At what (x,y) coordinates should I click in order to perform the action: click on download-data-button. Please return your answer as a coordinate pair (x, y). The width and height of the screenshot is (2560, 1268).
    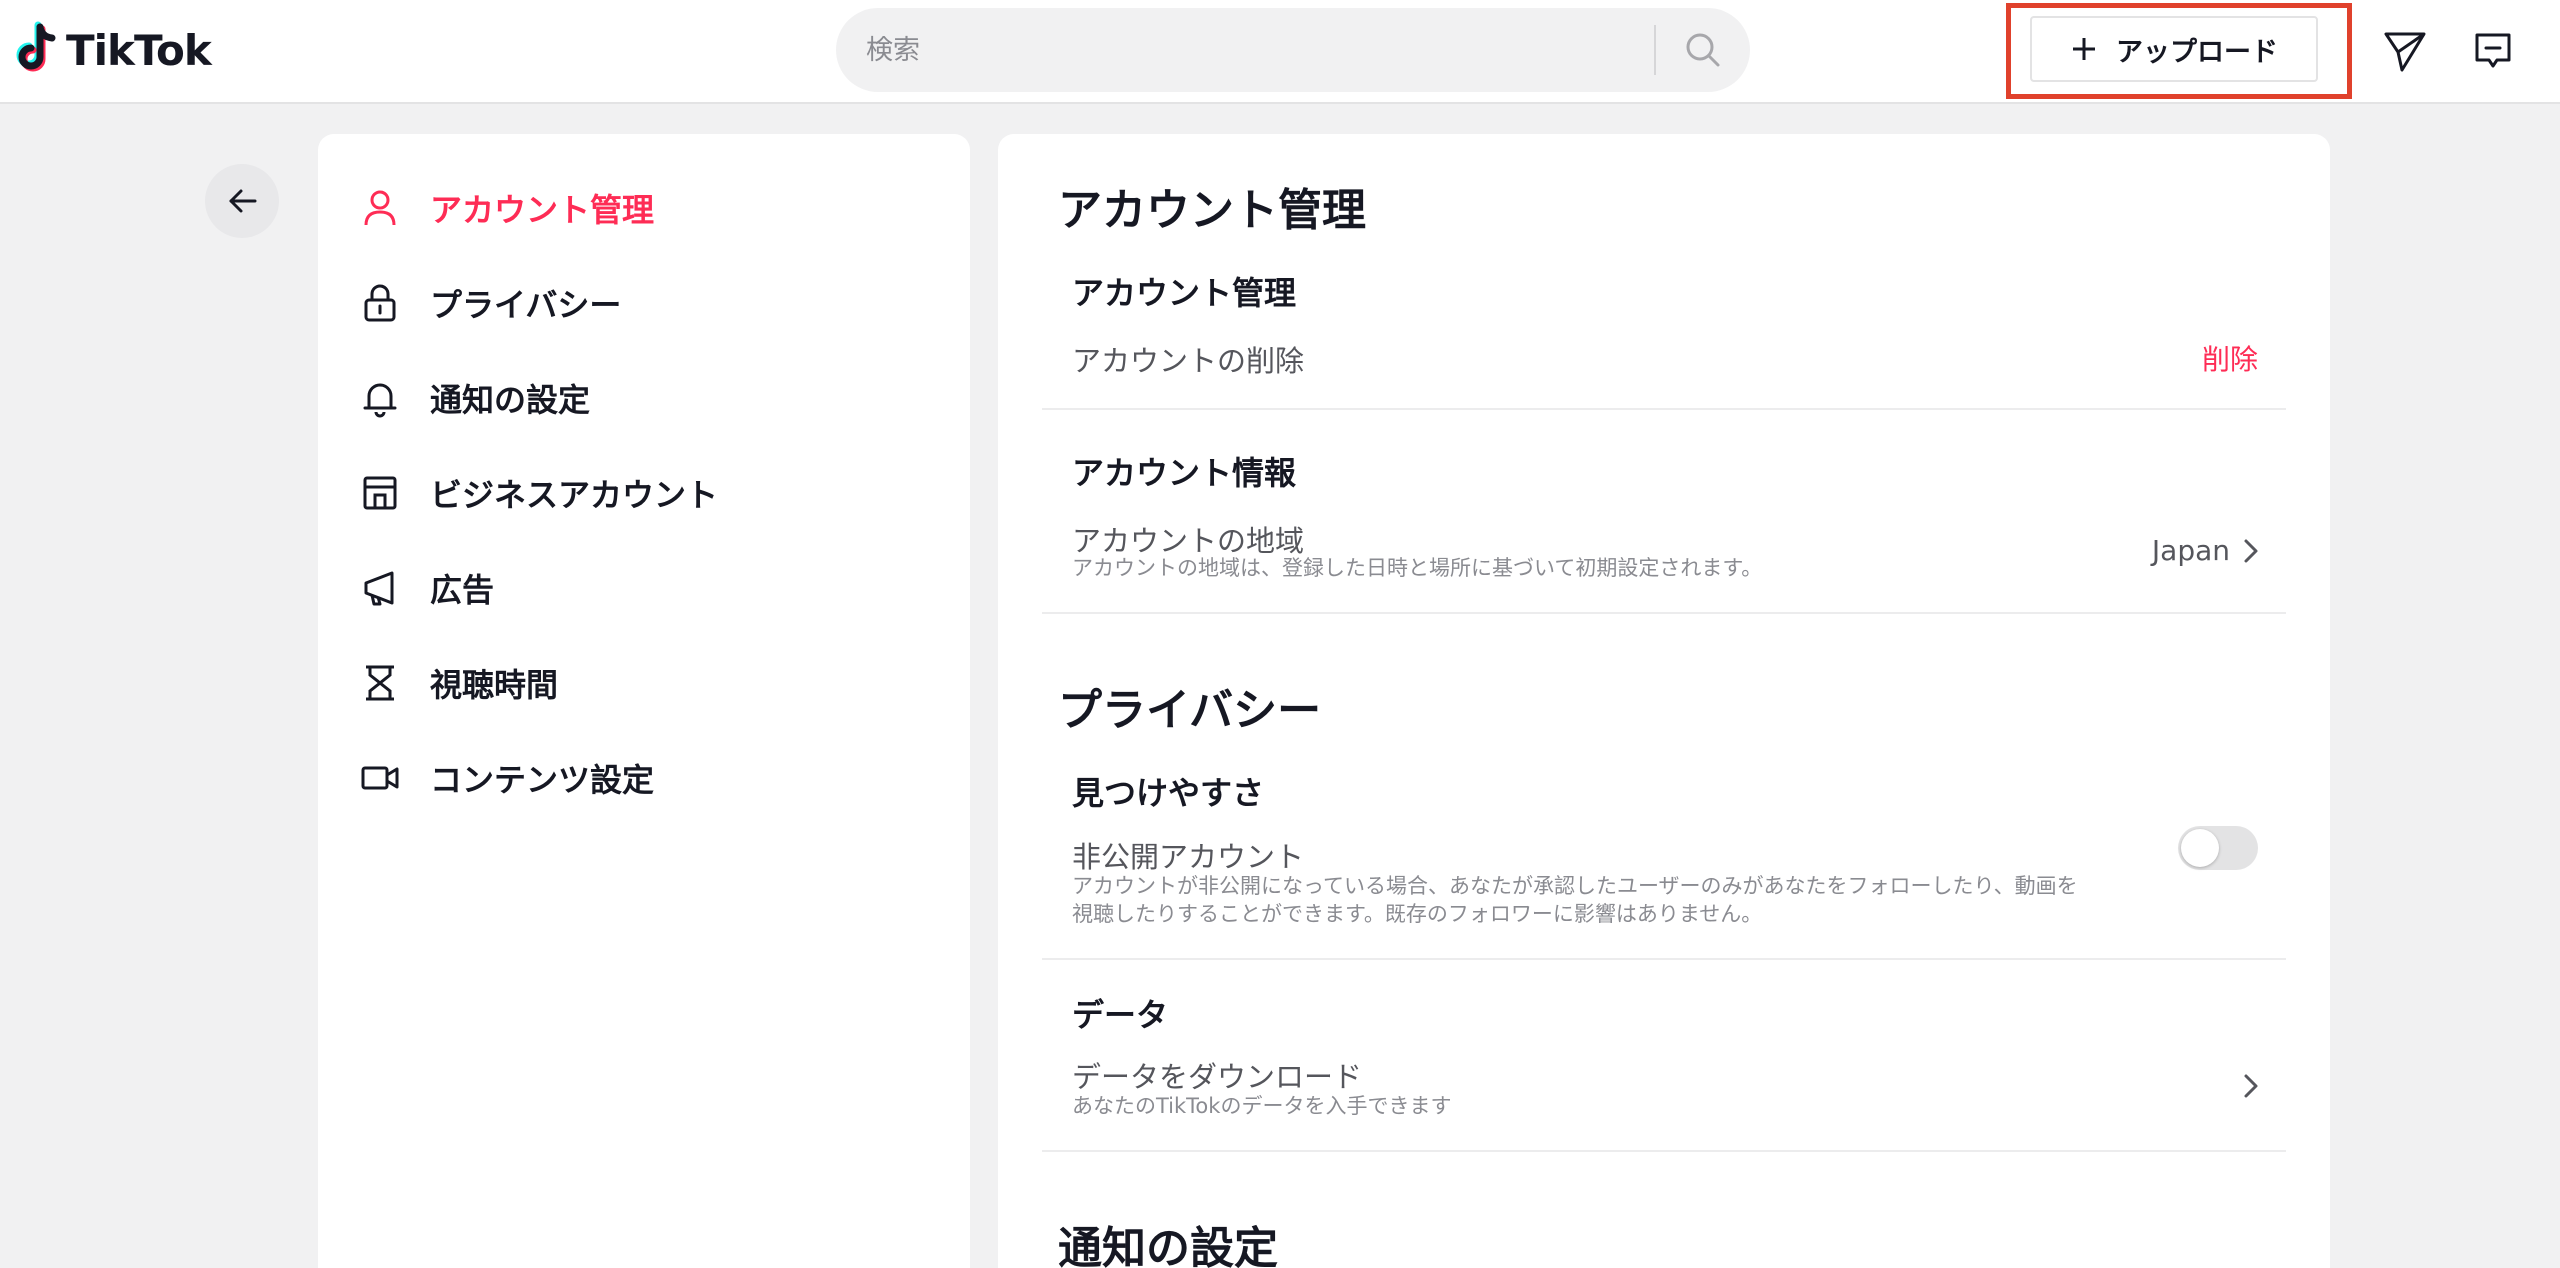
    Looking at the image, I should click on (2251, 1088).